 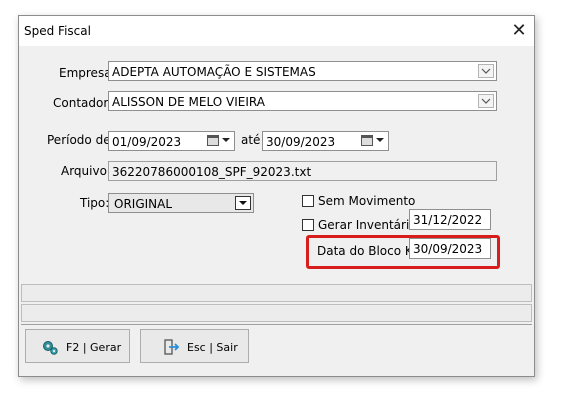 I want to click on tipo-dropdown-button, so click(x=243, y=203).